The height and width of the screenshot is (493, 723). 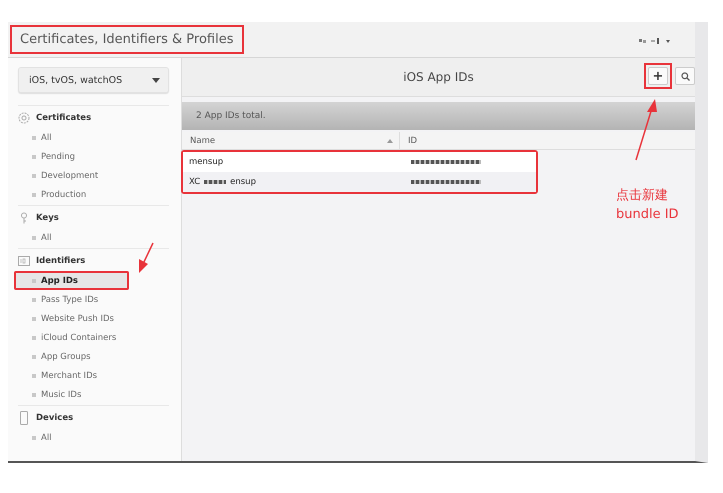 I want to click on id-card-icon, so click(x=24, y=261).